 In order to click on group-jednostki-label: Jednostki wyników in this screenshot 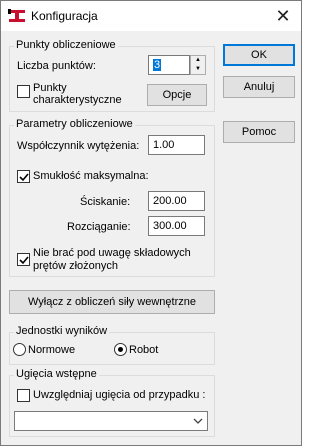, I will do `click(62, 331)`.